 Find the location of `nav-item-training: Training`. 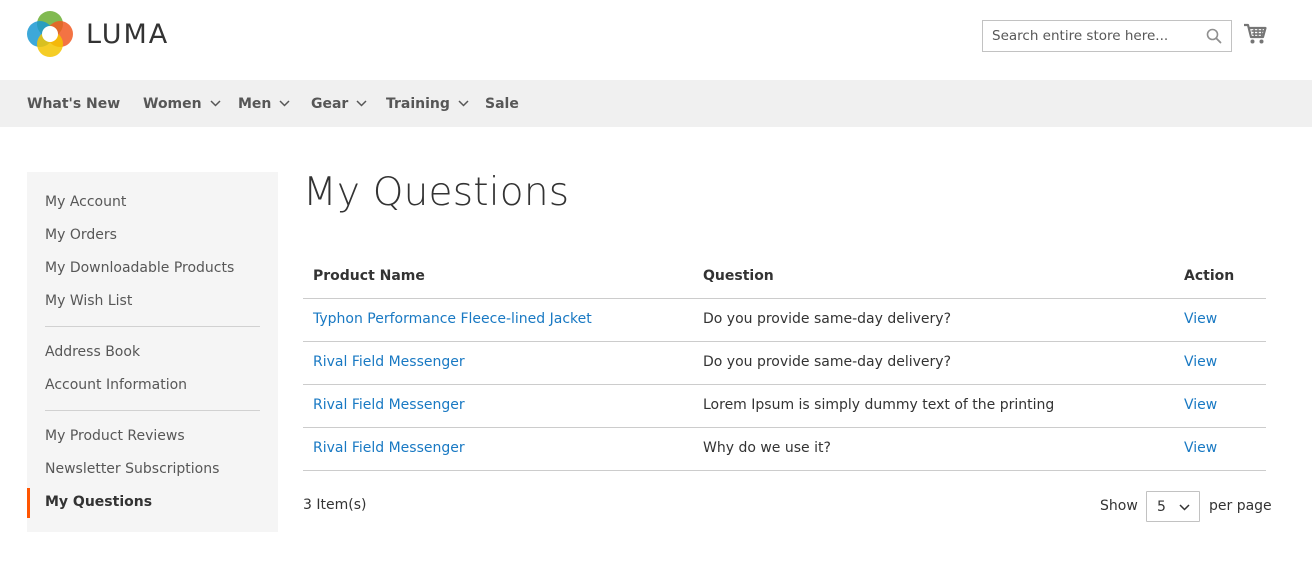

nav-item-training: Training is located at coordinates (427, 103).